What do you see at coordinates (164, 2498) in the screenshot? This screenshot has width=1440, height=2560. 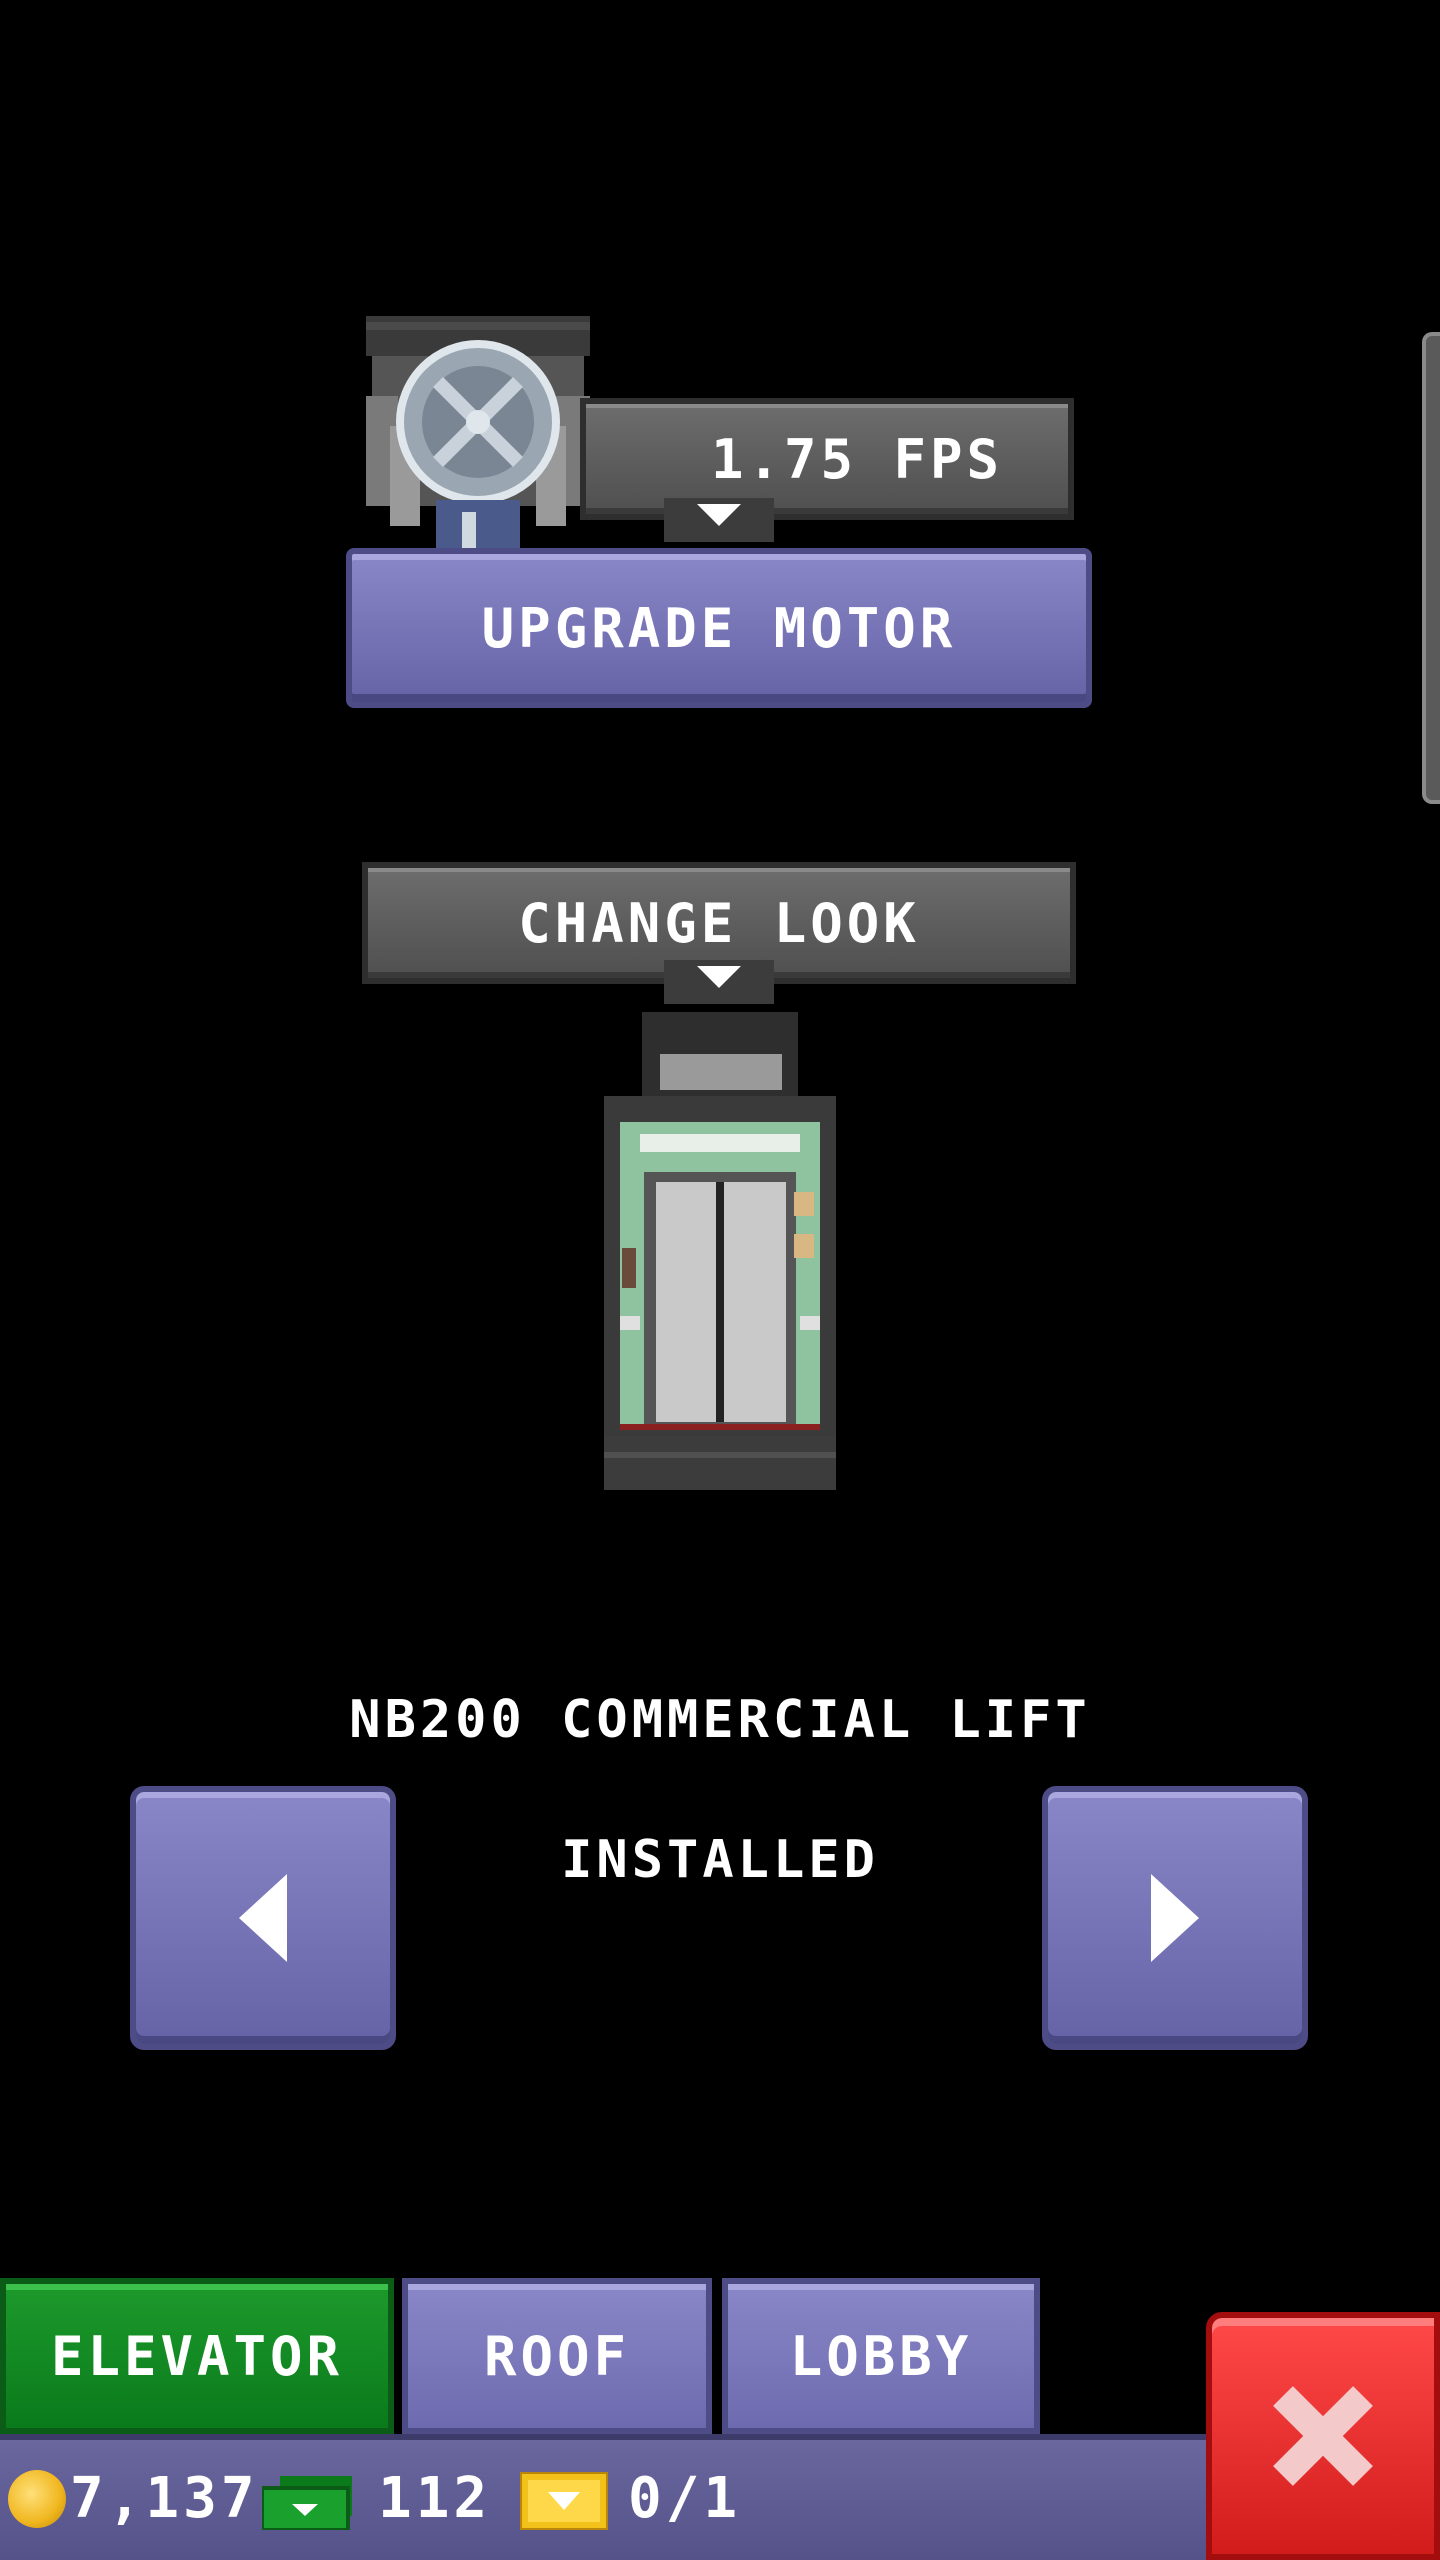 I see `coins-count: 7,137` at bounding box center [164, 2498].